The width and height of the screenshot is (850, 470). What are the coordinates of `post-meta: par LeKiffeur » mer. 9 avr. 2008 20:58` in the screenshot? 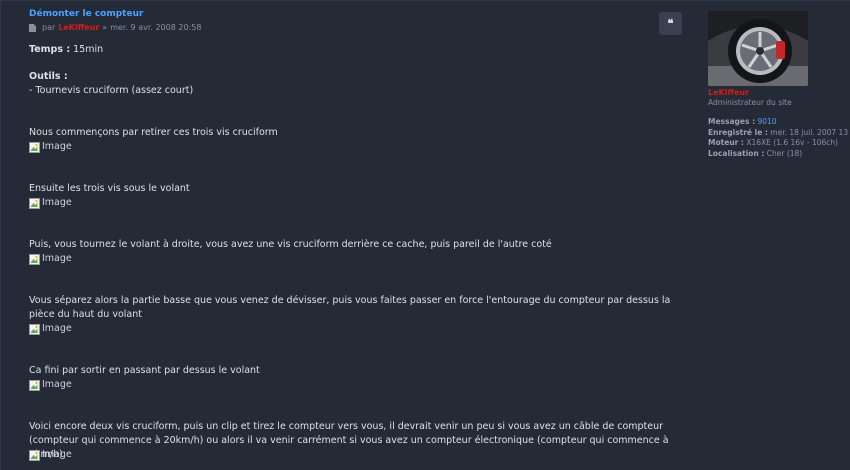 It's located at (115, 27).